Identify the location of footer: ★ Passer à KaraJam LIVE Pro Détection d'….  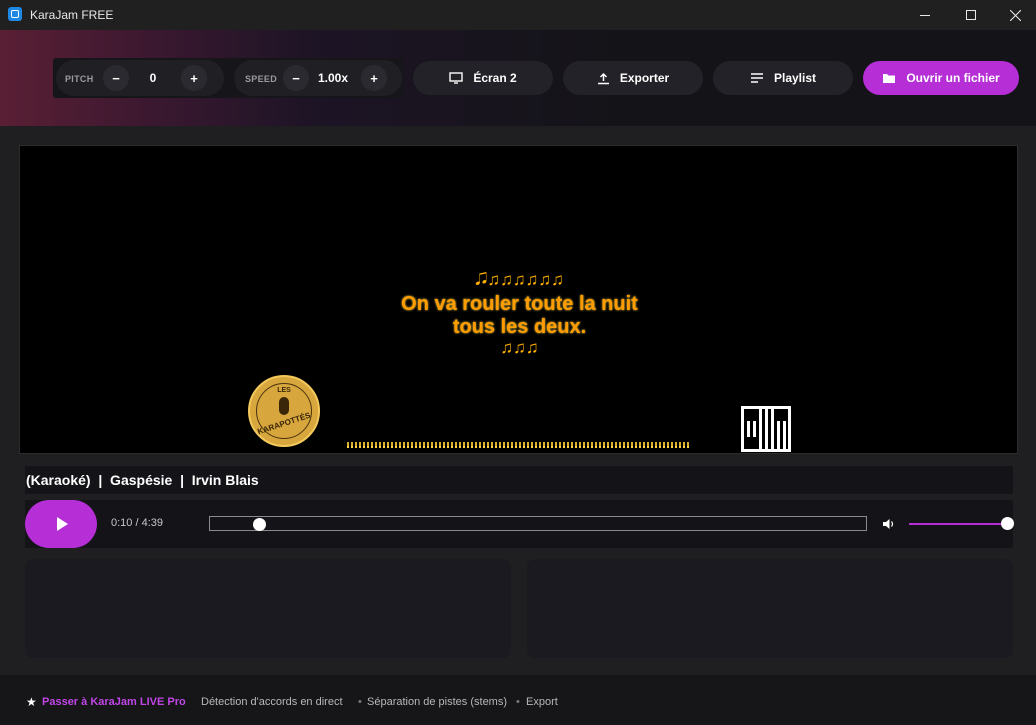
(518, 700).